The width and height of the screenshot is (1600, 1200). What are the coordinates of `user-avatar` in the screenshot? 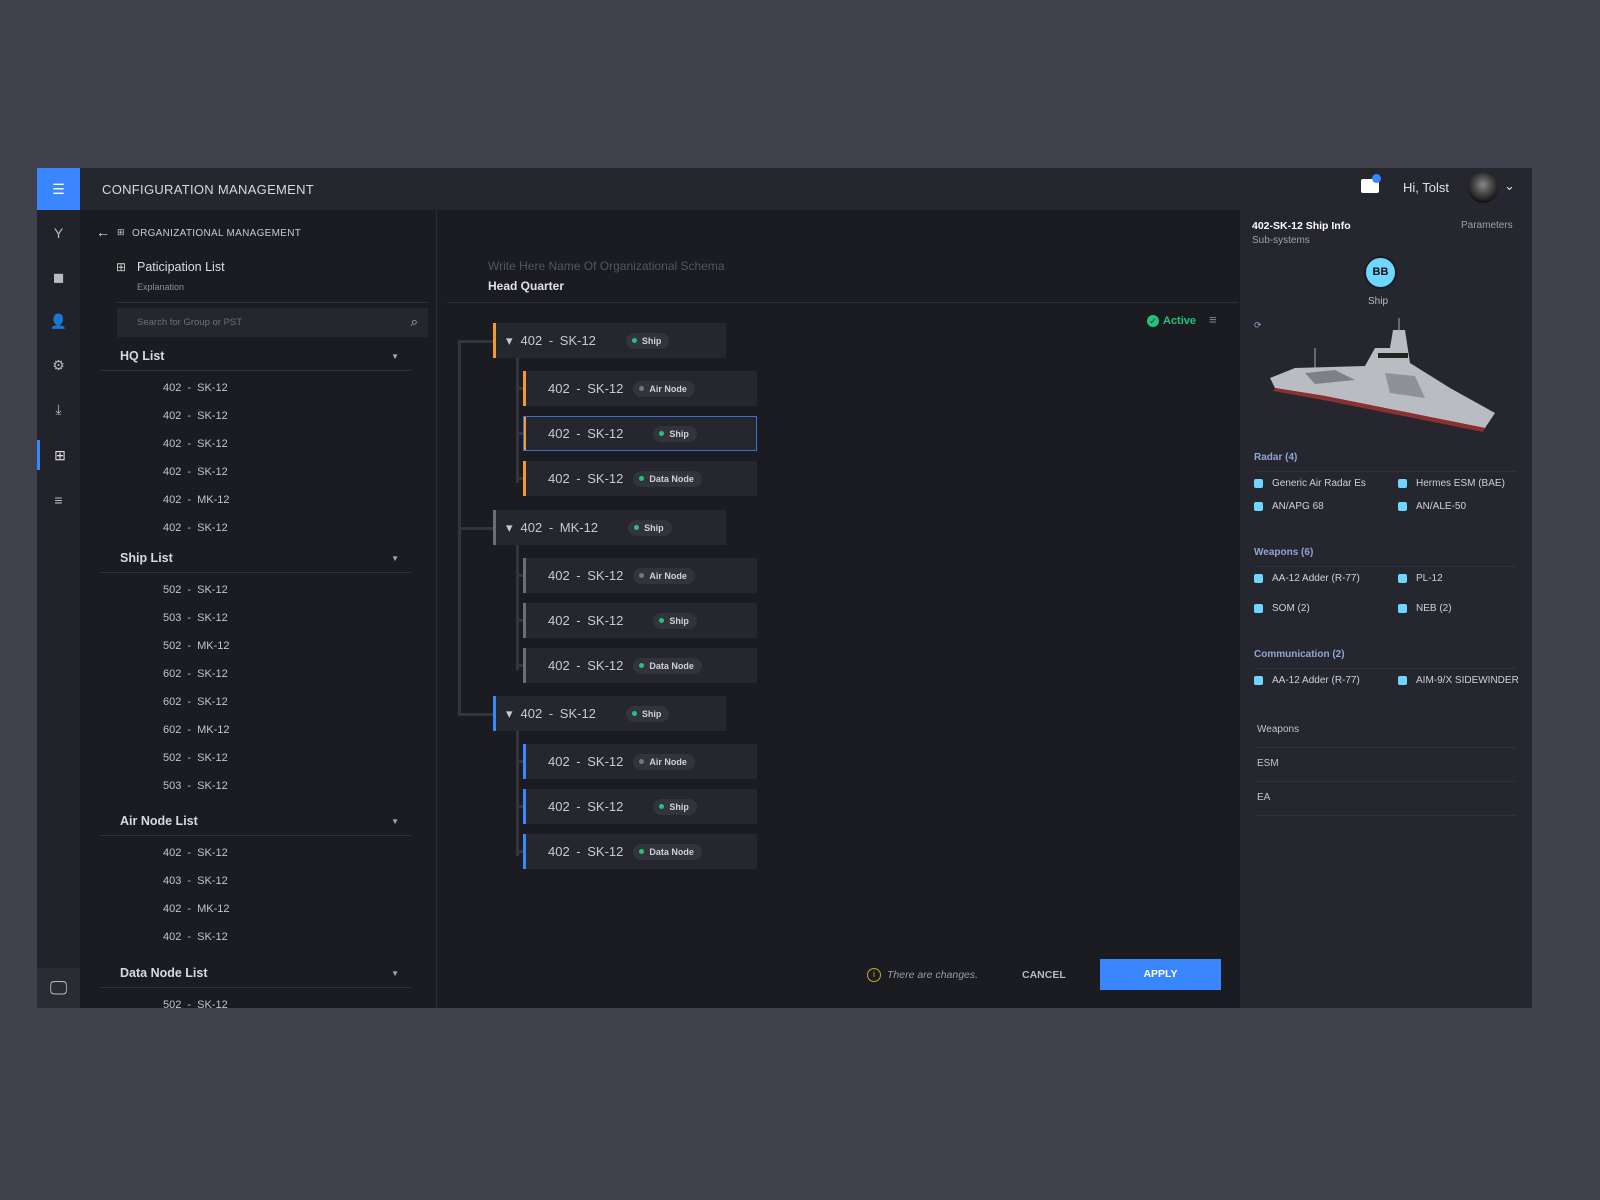 It's located at (1483, 188).